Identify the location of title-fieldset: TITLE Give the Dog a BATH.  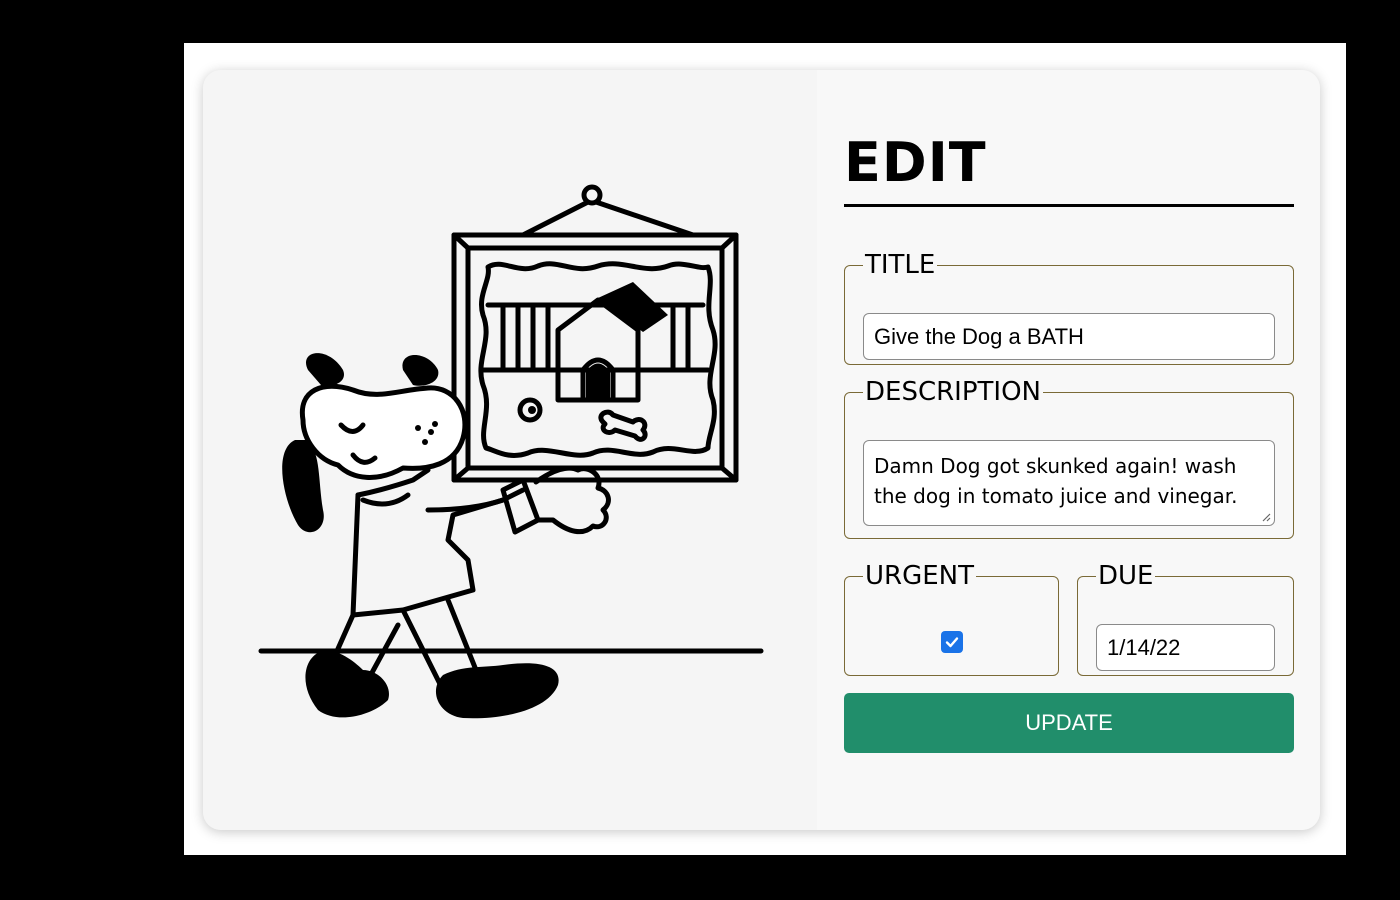
(1069, 308).